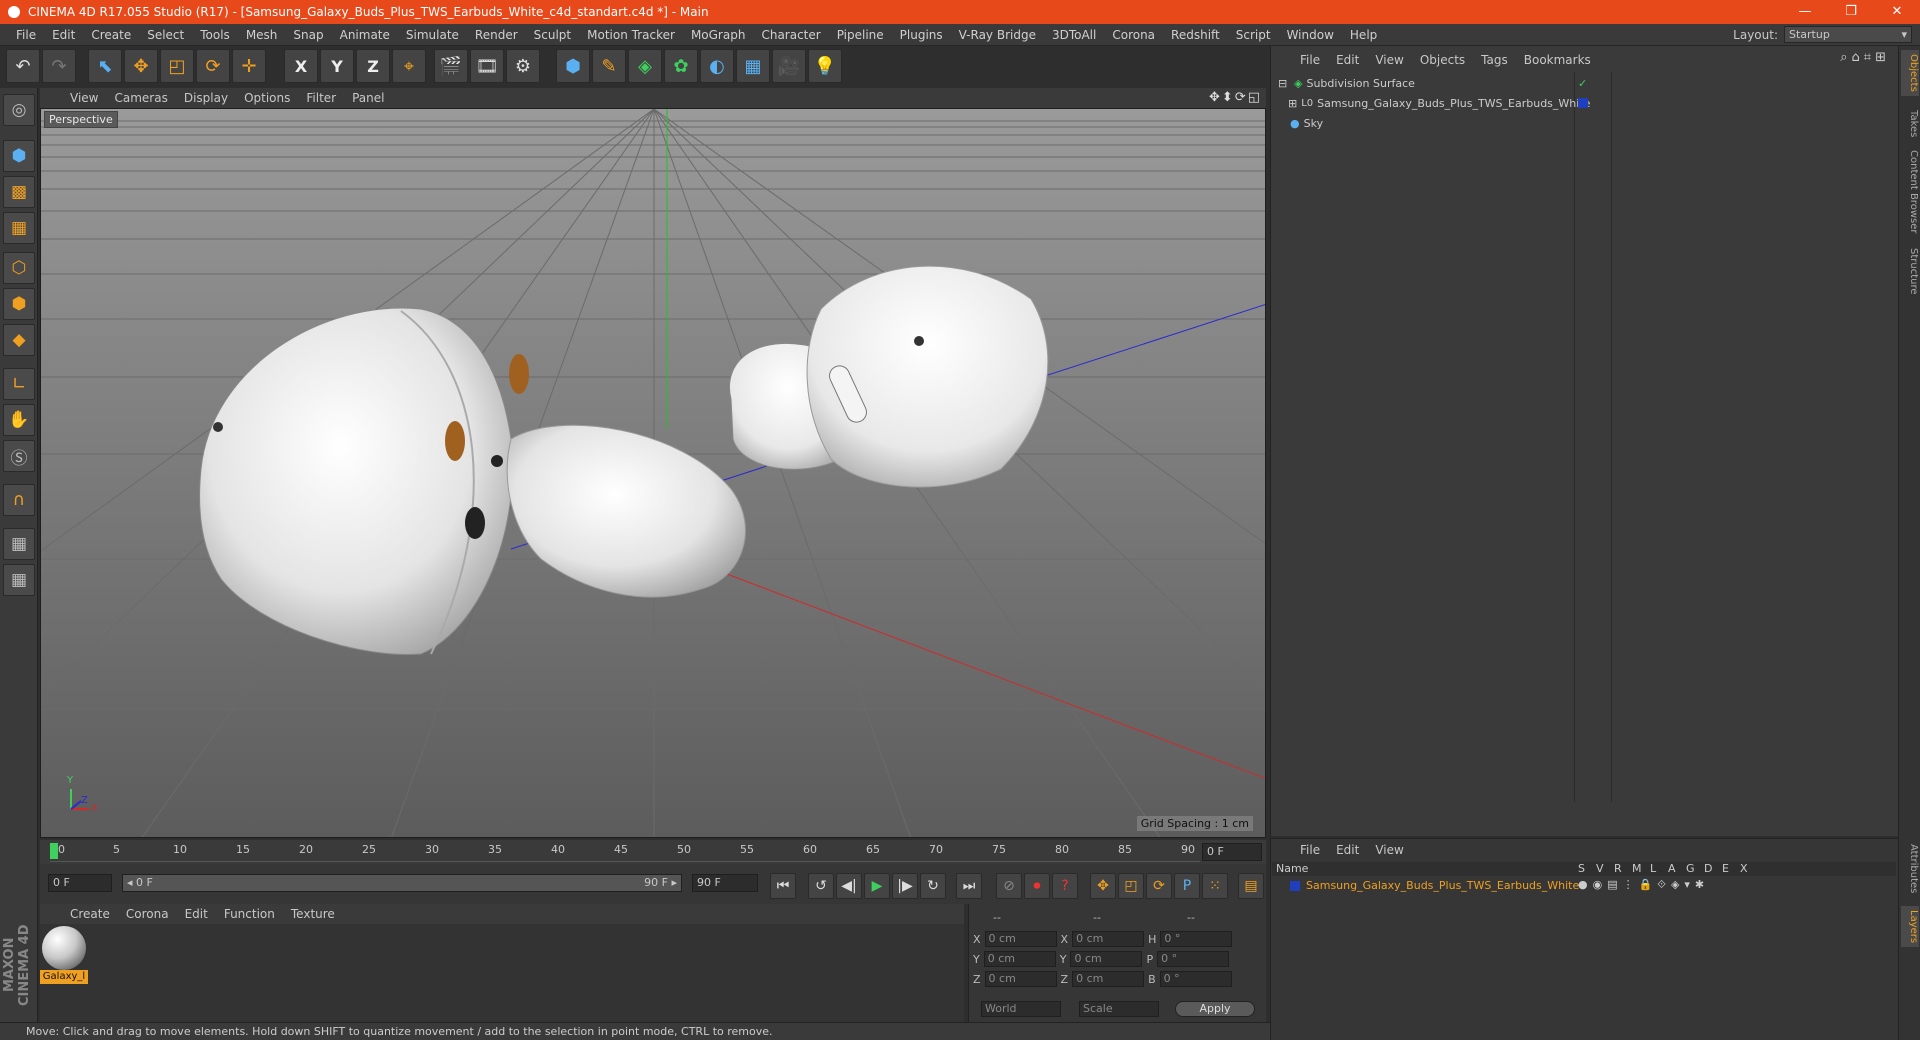 The width and height of the screenshot is (1920, 1040). I want to click on size-z-field: 0 cm, so click(1108, 979).